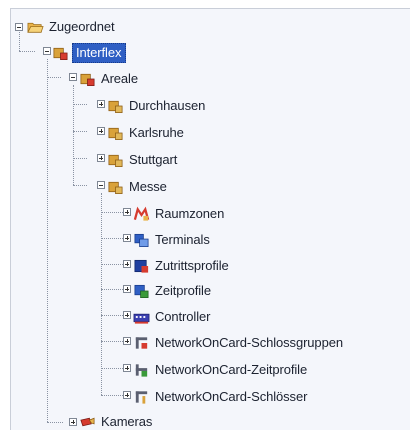 The width and height of the screenshot is (411, 433). What do you see at coordinates (141, 291) in the screenshot?
I see `time-profile-icon` at bounding box center [141, 291].